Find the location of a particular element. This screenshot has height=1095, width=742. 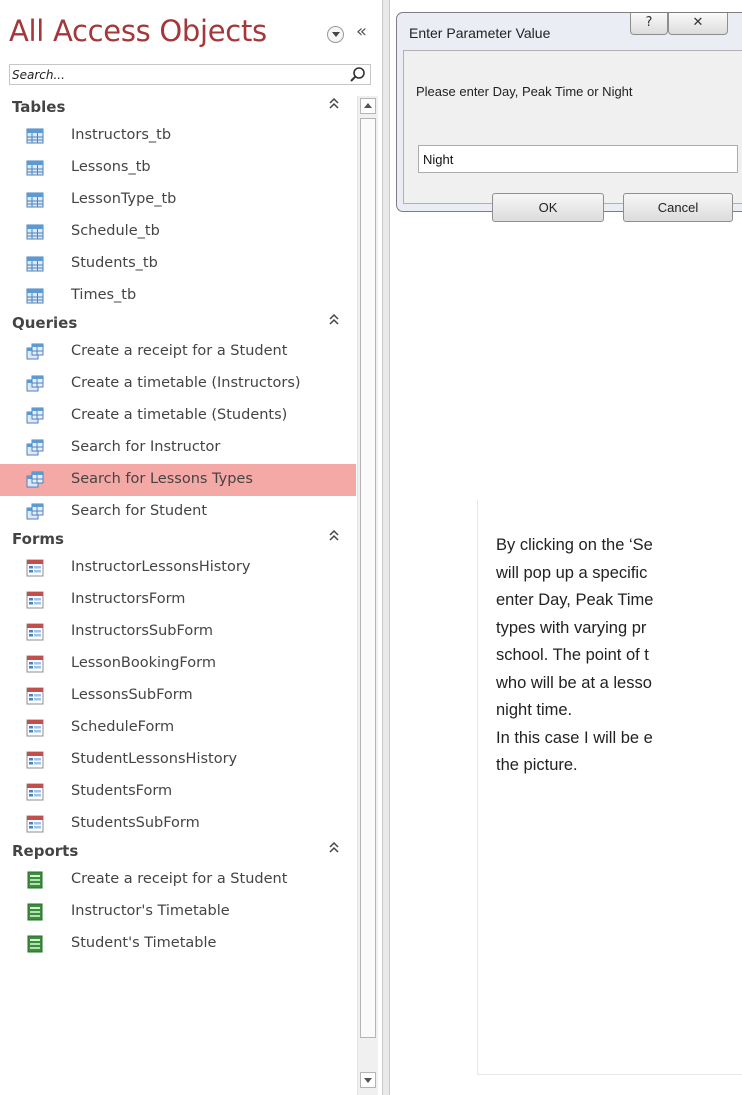

scroll-thumb is located at coordinates (368, 578).